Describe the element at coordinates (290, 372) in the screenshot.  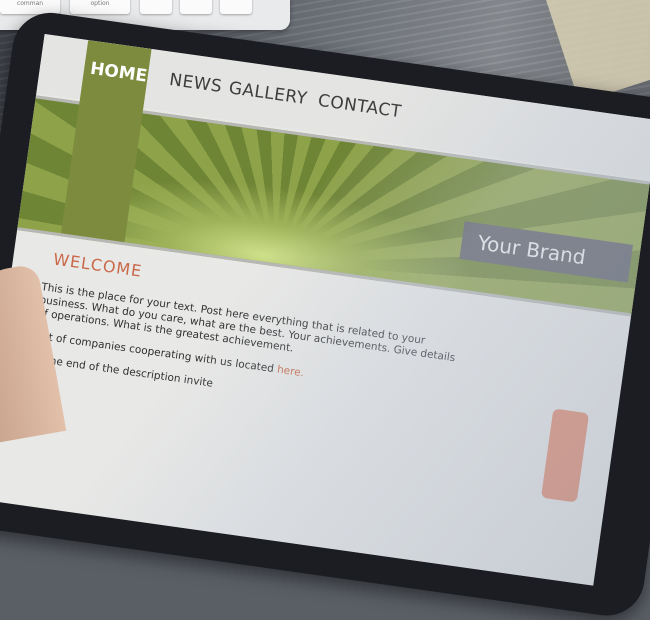
I see `here-link: here.` at that location.